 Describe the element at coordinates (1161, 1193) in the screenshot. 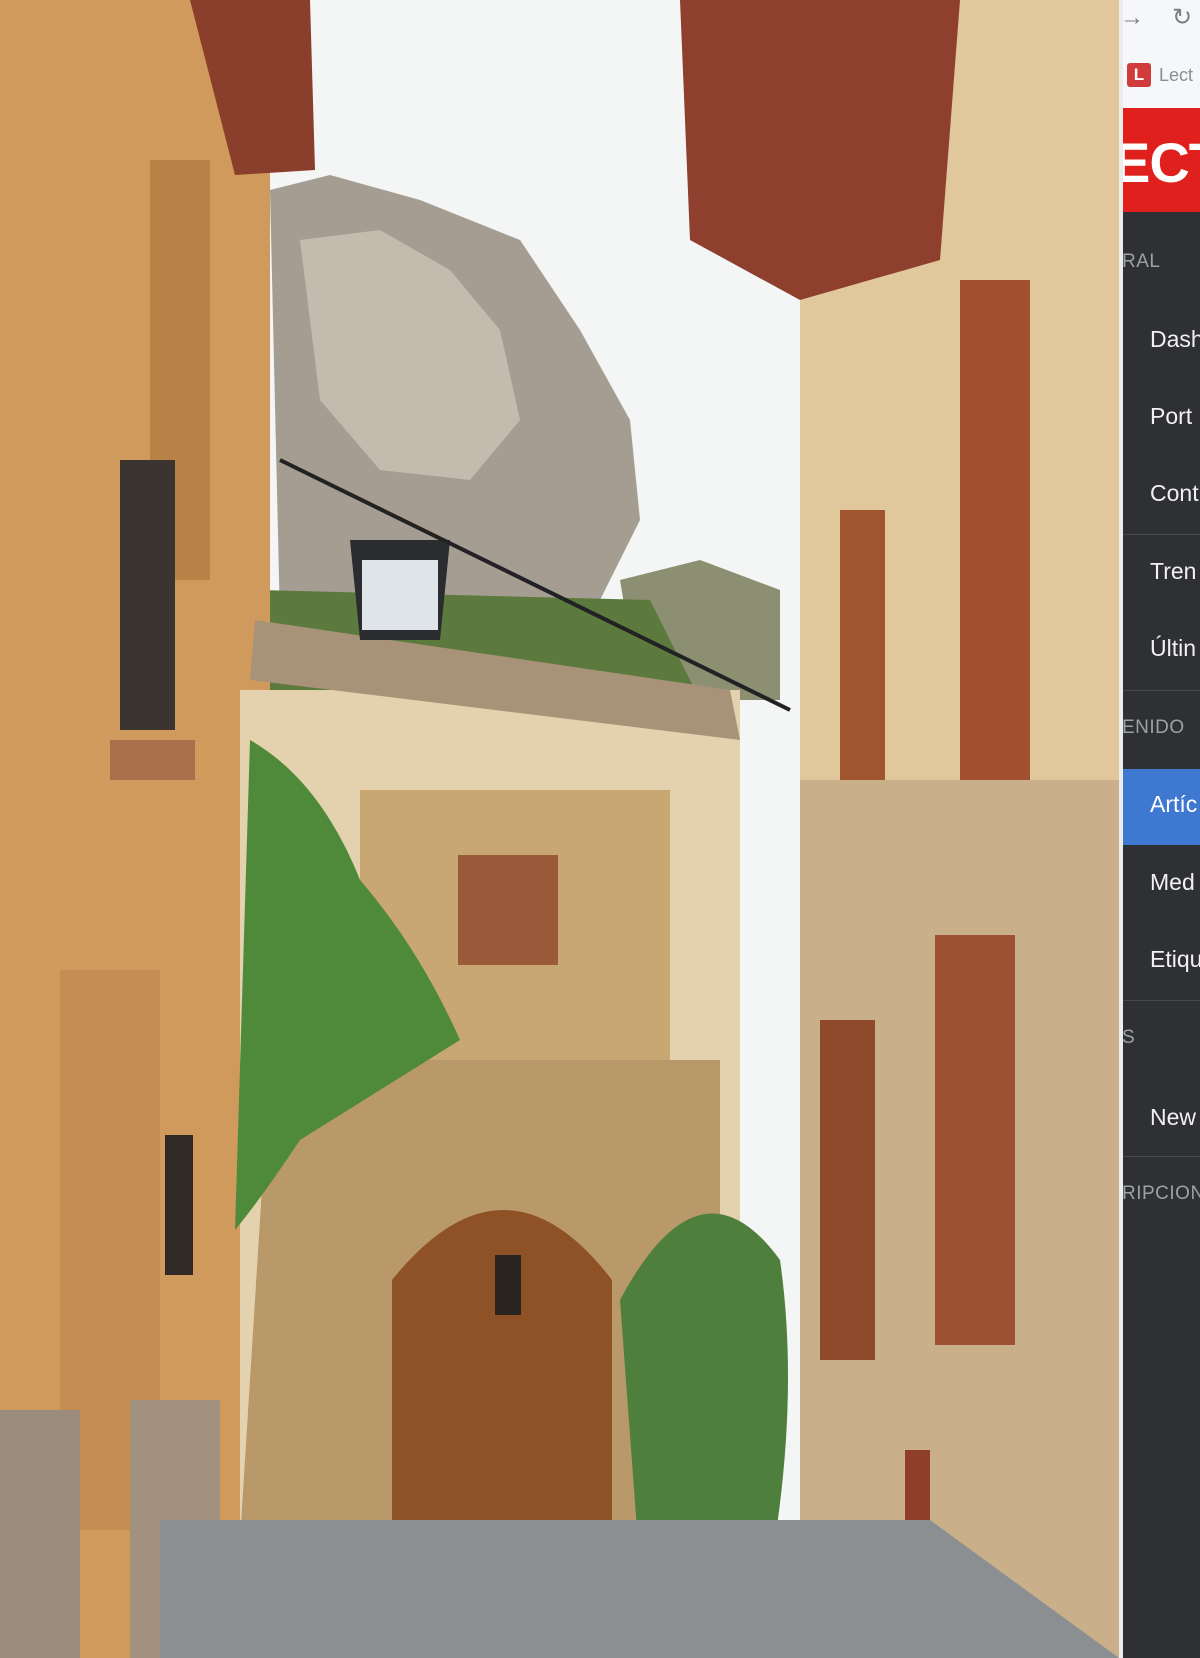

I see `sidebar-section-suscripciones: RIPCION` at that location.